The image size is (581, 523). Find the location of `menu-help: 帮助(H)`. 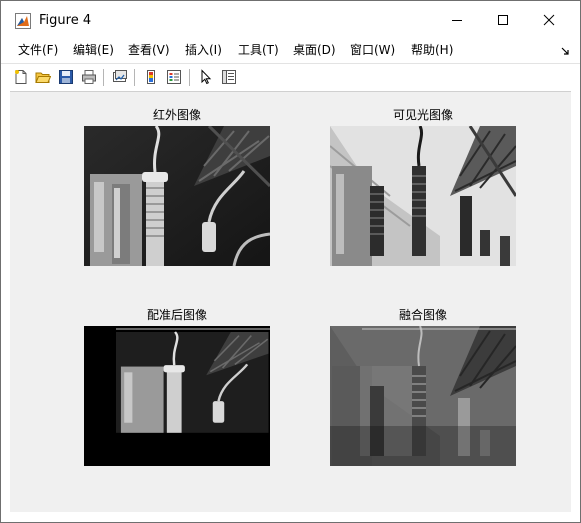

menu-help: 帮助(H) is located at coordinates (432, 50).